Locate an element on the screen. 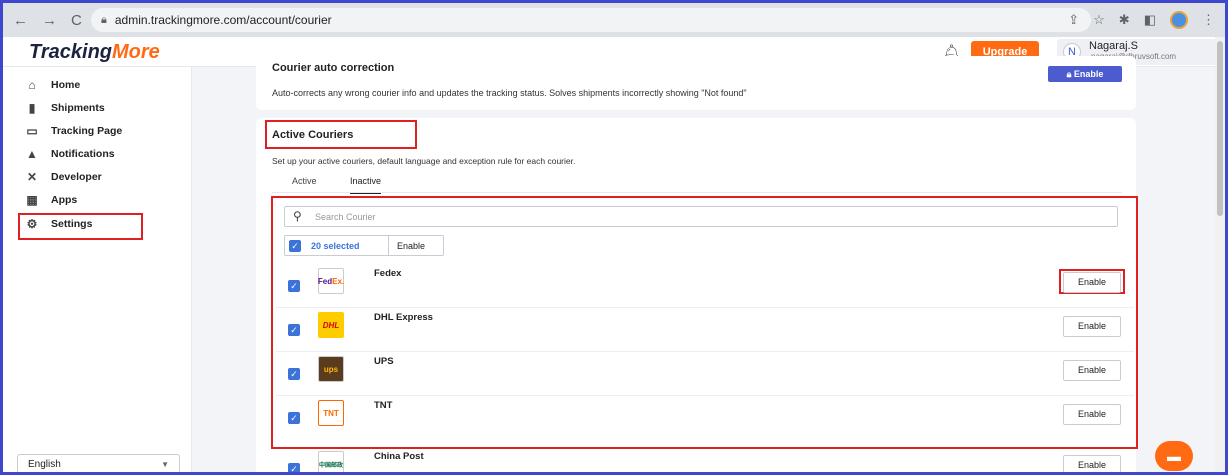  back-icon: ← is located at coordinates (20, 20).